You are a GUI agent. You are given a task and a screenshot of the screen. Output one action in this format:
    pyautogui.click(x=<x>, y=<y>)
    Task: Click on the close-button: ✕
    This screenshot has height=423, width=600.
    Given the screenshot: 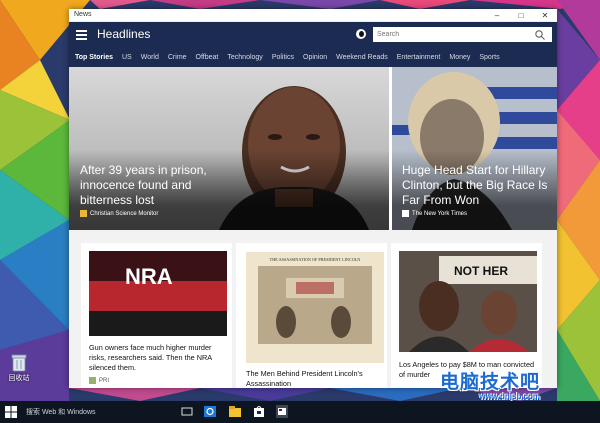 What is the action you would take?
    pyautogui.click(x=545, y=15)
    